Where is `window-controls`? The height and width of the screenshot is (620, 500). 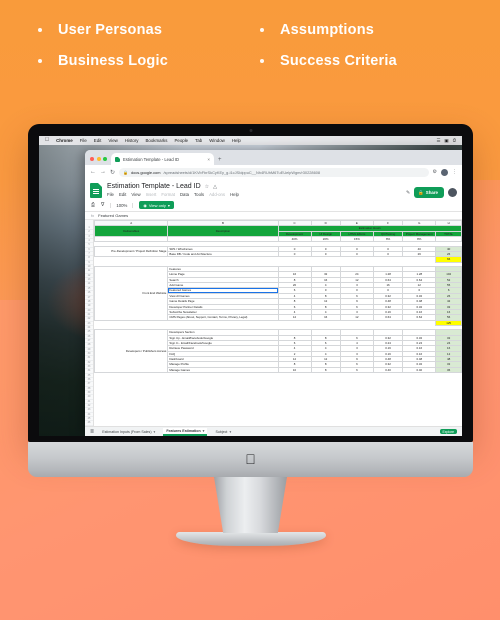
window-controls is located at coordinates (98, 161).